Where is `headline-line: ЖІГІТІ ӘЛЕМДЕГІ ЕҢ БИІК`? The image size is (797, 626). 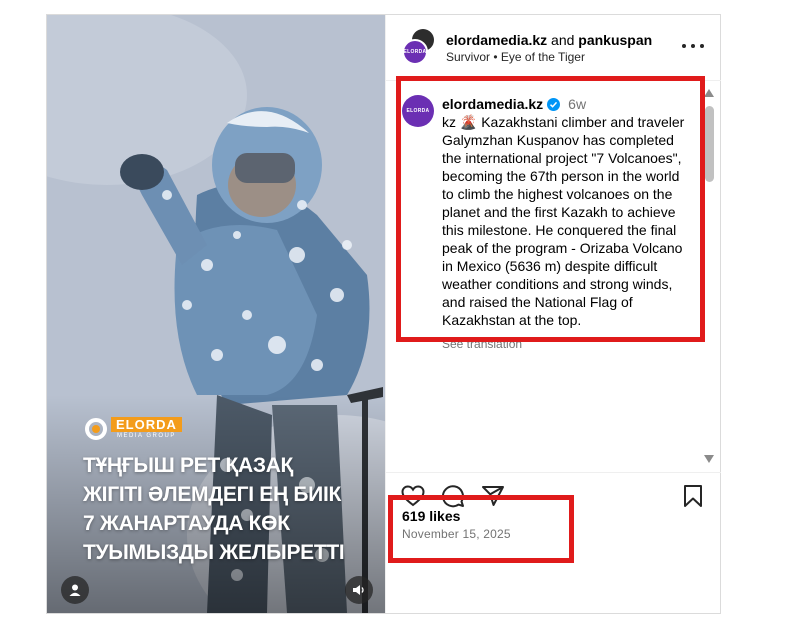 headline-line: ЖІГІТІ ӘЛЕМДЕГІ ЕҢ БИІК is located at coordinates (212, 494).